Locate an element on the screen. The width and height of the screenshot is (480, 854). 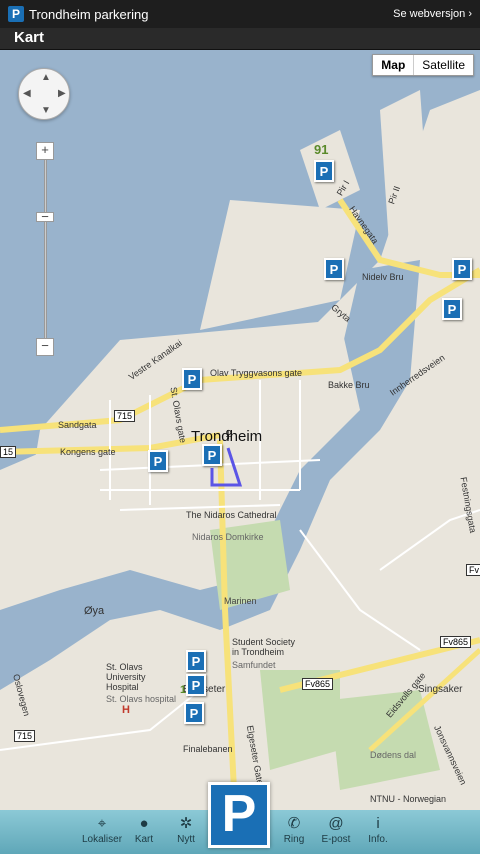
zoom-in-button: + is located at coordinates (45, 151).